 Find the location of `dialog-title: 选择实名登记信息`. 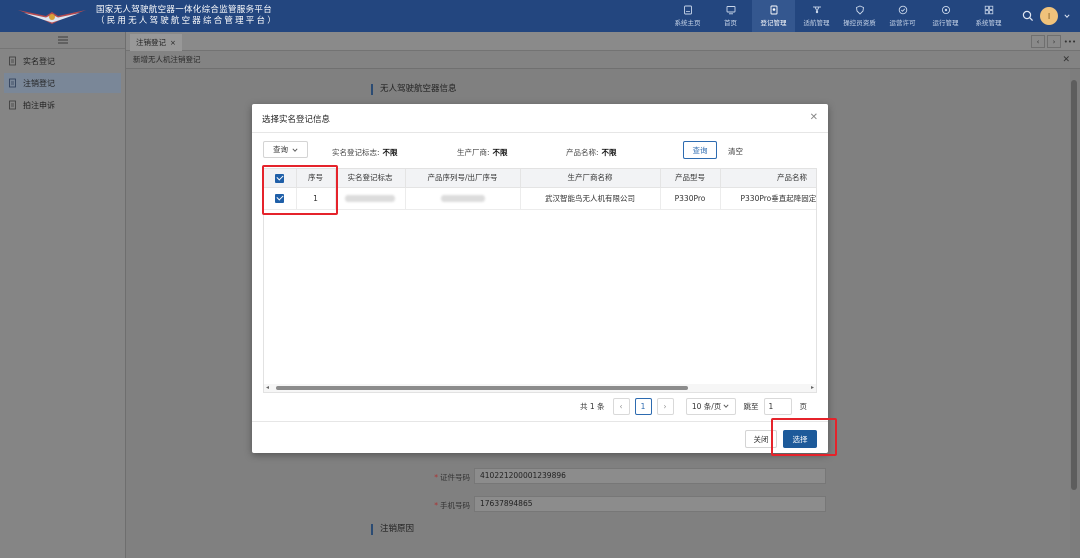

dialog-title: 选择实名登记信息 is located at coordinates (296, 120).